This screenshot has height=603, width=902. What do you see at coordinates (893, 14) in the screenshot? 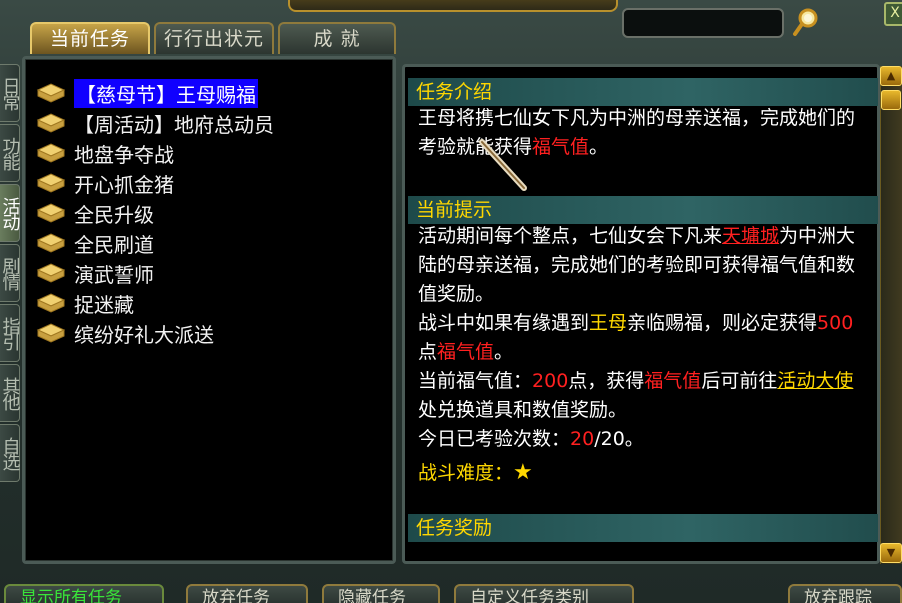
I see `close-button: X` at bounding box center [893, 14].